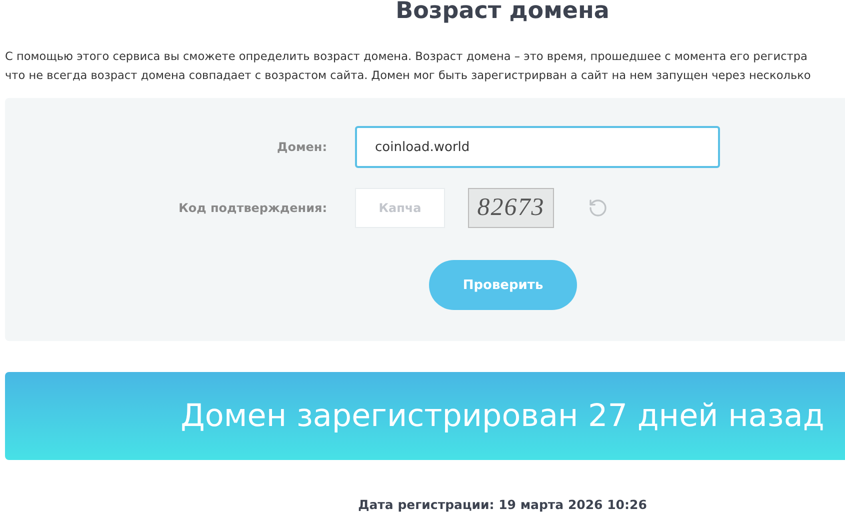  Describe the element at coordinates (406, 57) in the screenshot. I see `intro-text: С помощью этого сервиса вы сможете определить возраст домена. Возраст домена – это время, прошедшее с момента его регистра` at that location.